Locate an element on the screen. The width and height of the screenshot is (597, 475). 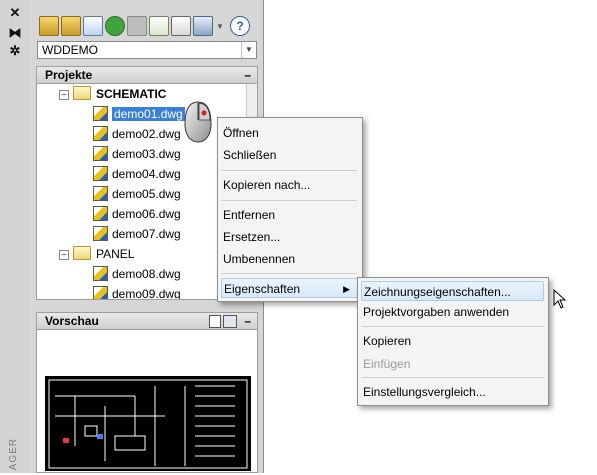
open-project-icon is located at coordinates (49, 26).